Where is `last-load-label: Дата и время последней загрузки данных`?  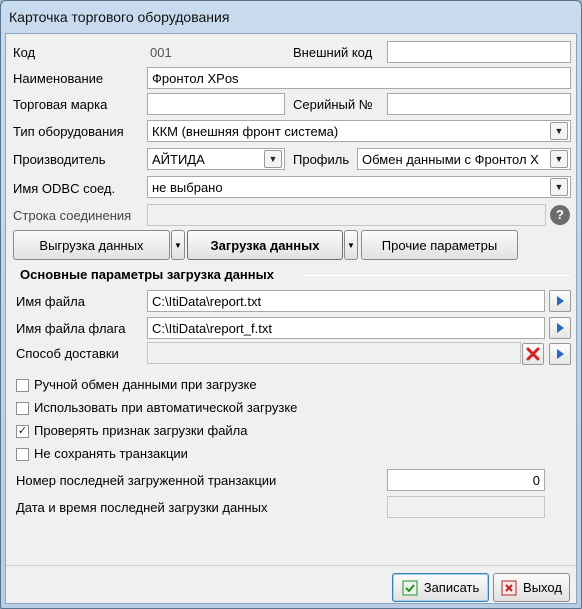 last-load-label: Дата и время последней загрузки данных is located at coordinates (142, 507).